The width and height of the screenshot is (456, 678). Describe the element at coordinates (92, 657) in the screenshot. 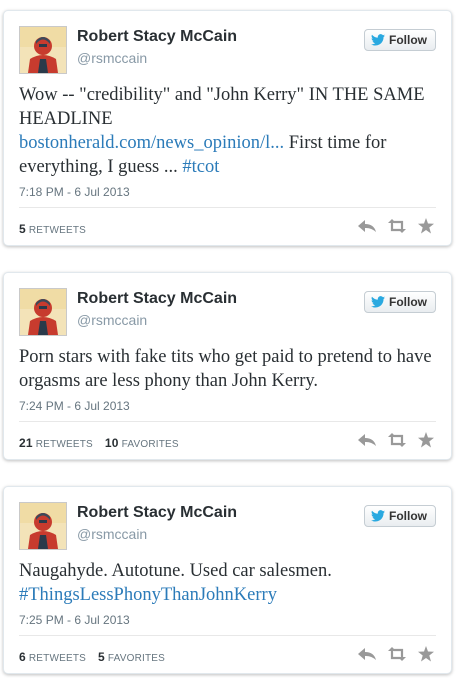

I see `tweet-stats: 6 RETWEETS 5 FAVORITES` at that location.